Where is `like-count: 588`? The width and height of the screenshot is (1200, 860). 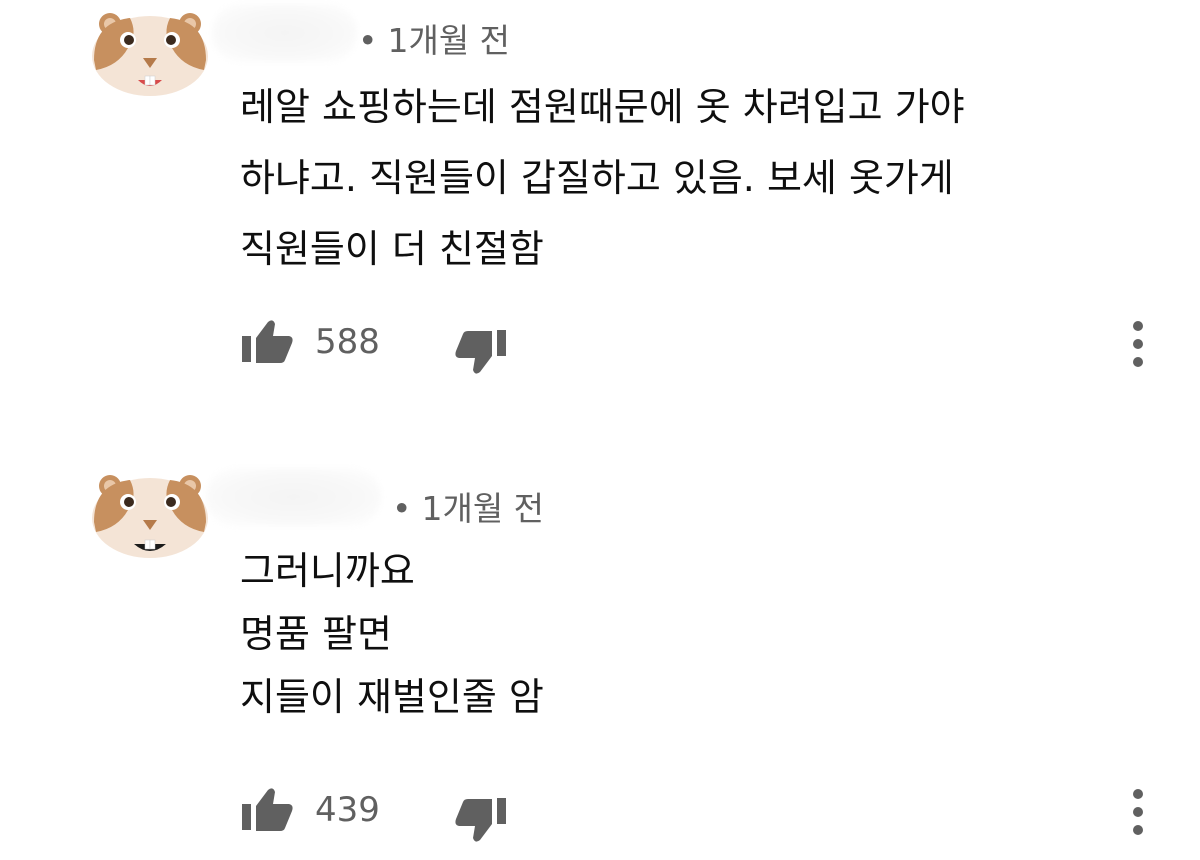
like-count: 588 is located at coordinates (347, 342).